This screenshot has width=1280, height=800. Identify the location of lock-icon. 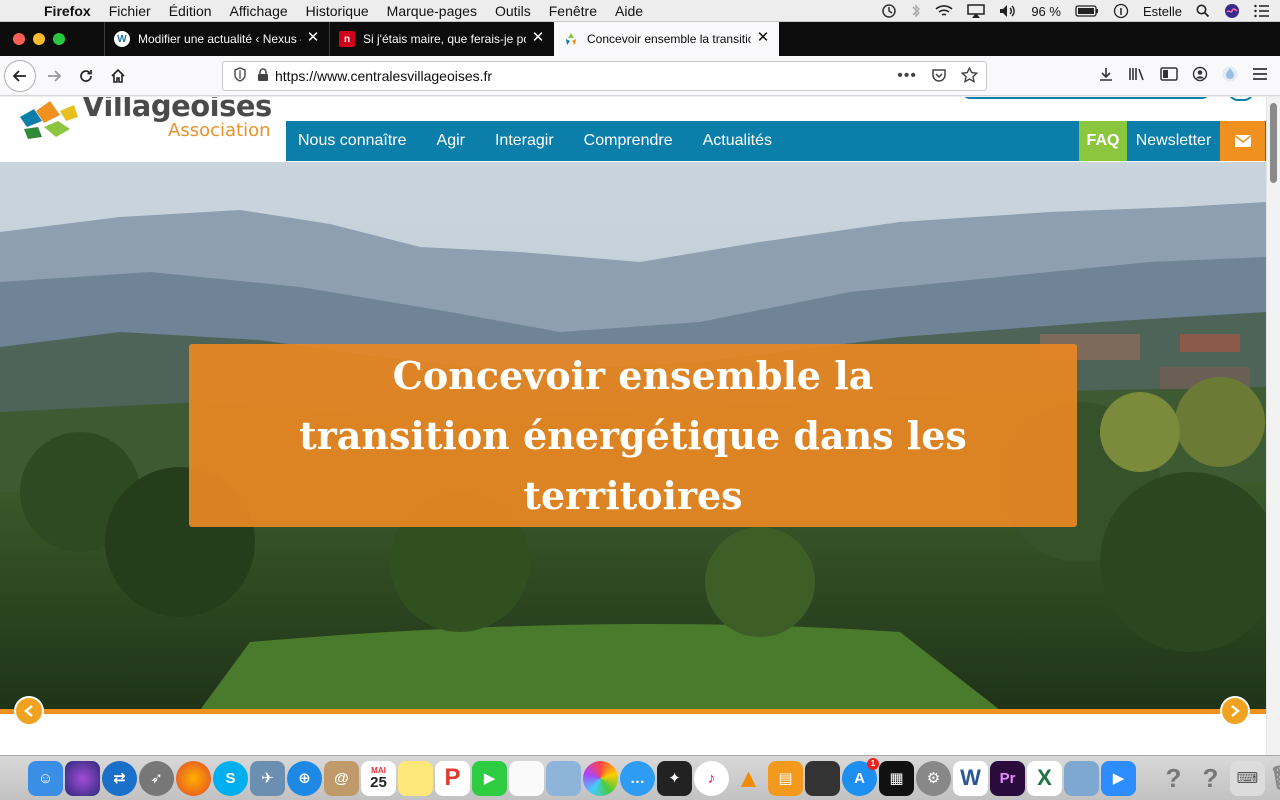
(263, 76).